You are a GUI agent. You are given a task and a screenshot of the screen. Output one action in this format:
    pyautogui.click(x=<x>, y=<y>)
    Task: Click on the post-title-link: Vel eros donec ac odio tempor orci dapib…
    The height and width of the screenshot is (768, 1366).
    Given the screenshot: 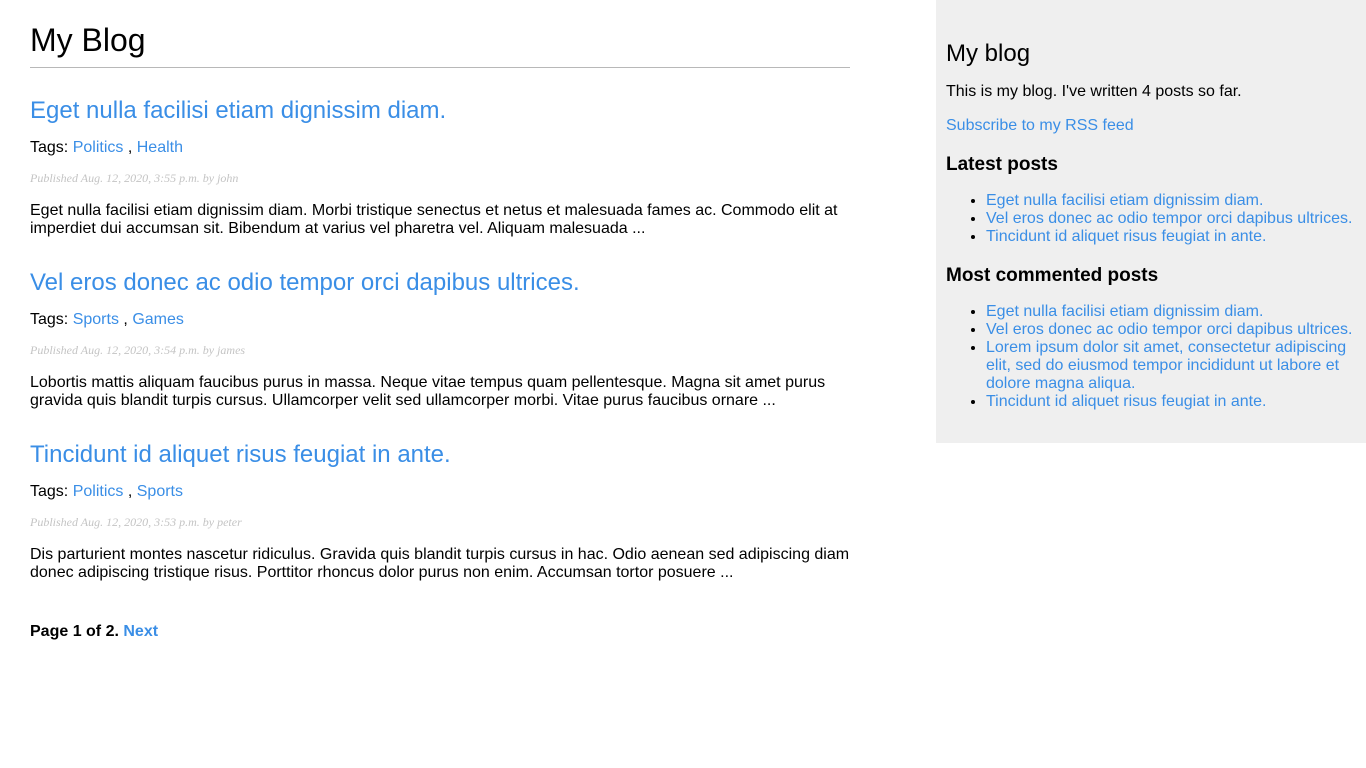 What is the action you would take?
    pyautogui.click(x=305, y=282)
    